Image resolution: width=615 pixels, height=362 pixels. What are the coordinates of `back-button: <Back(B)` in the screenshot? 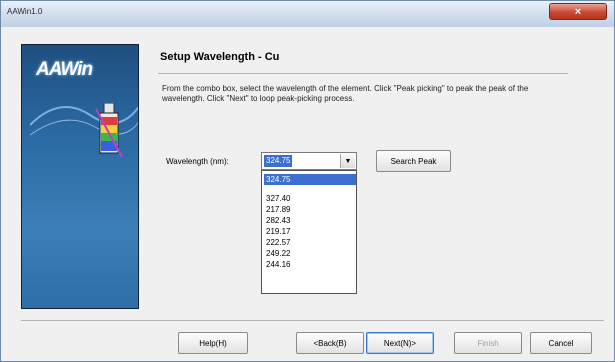 It's located at (330, 343).